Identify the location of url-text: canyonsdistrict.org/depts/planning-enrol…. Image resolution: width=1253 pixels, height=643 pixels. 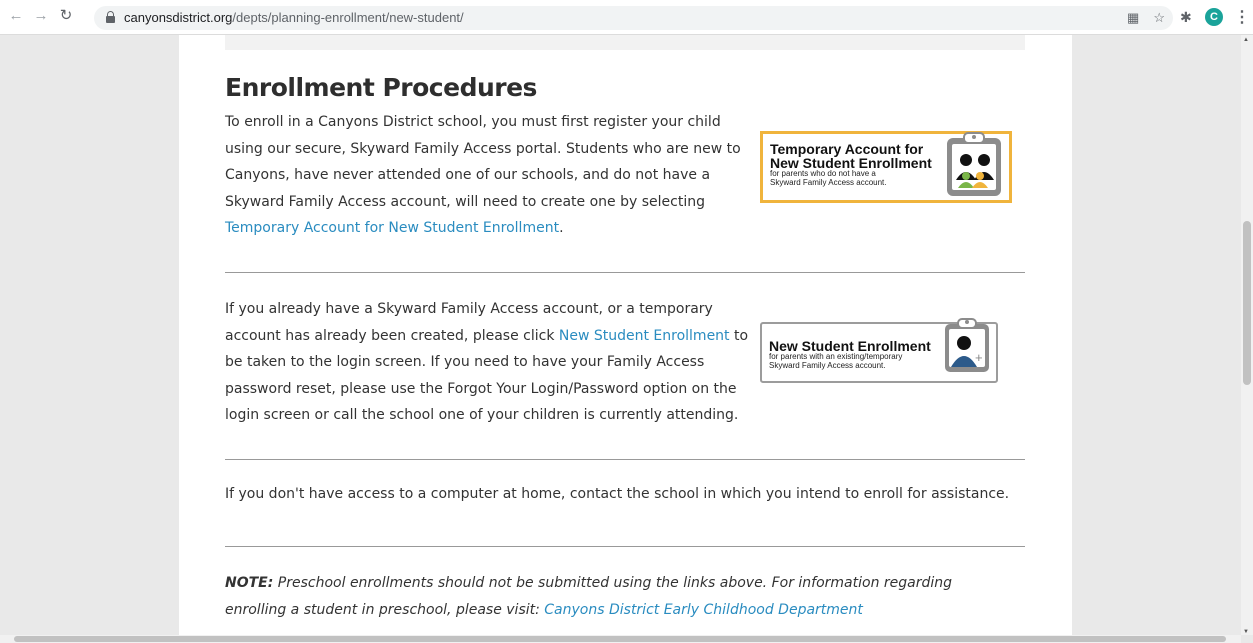
(294, 18).